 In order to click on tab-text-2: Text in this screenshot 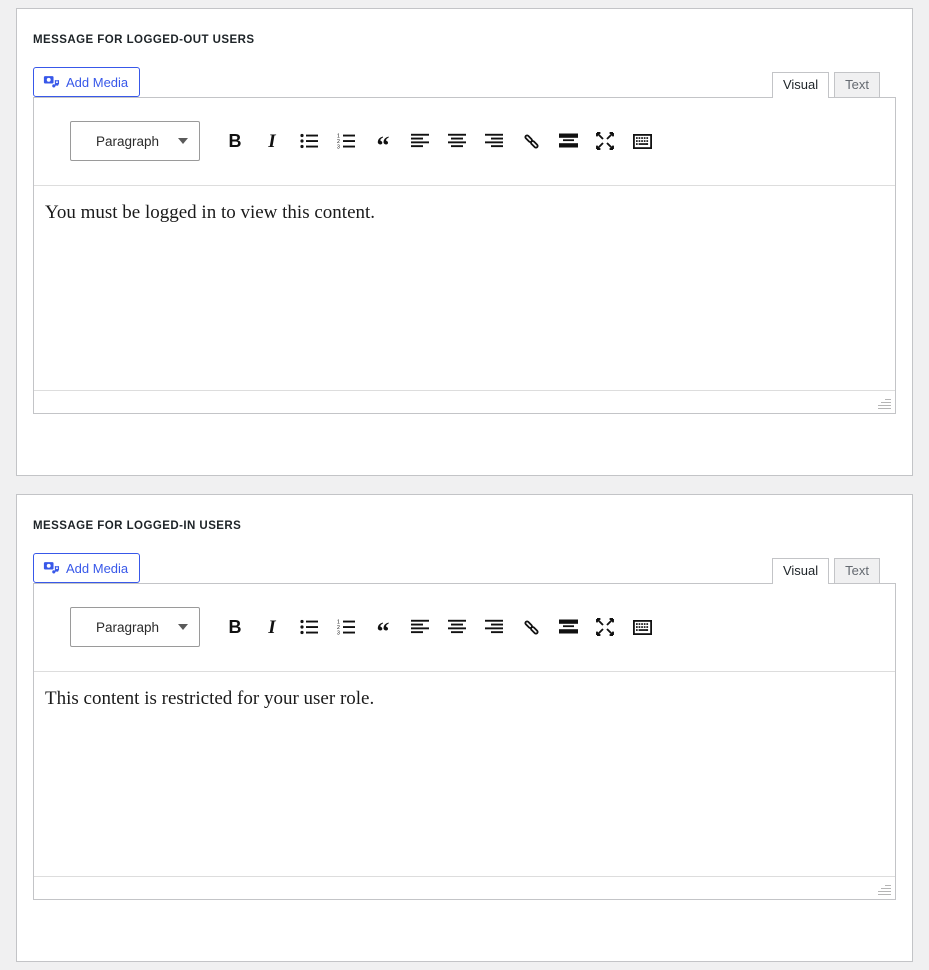, I will do `click(857, 570)`.